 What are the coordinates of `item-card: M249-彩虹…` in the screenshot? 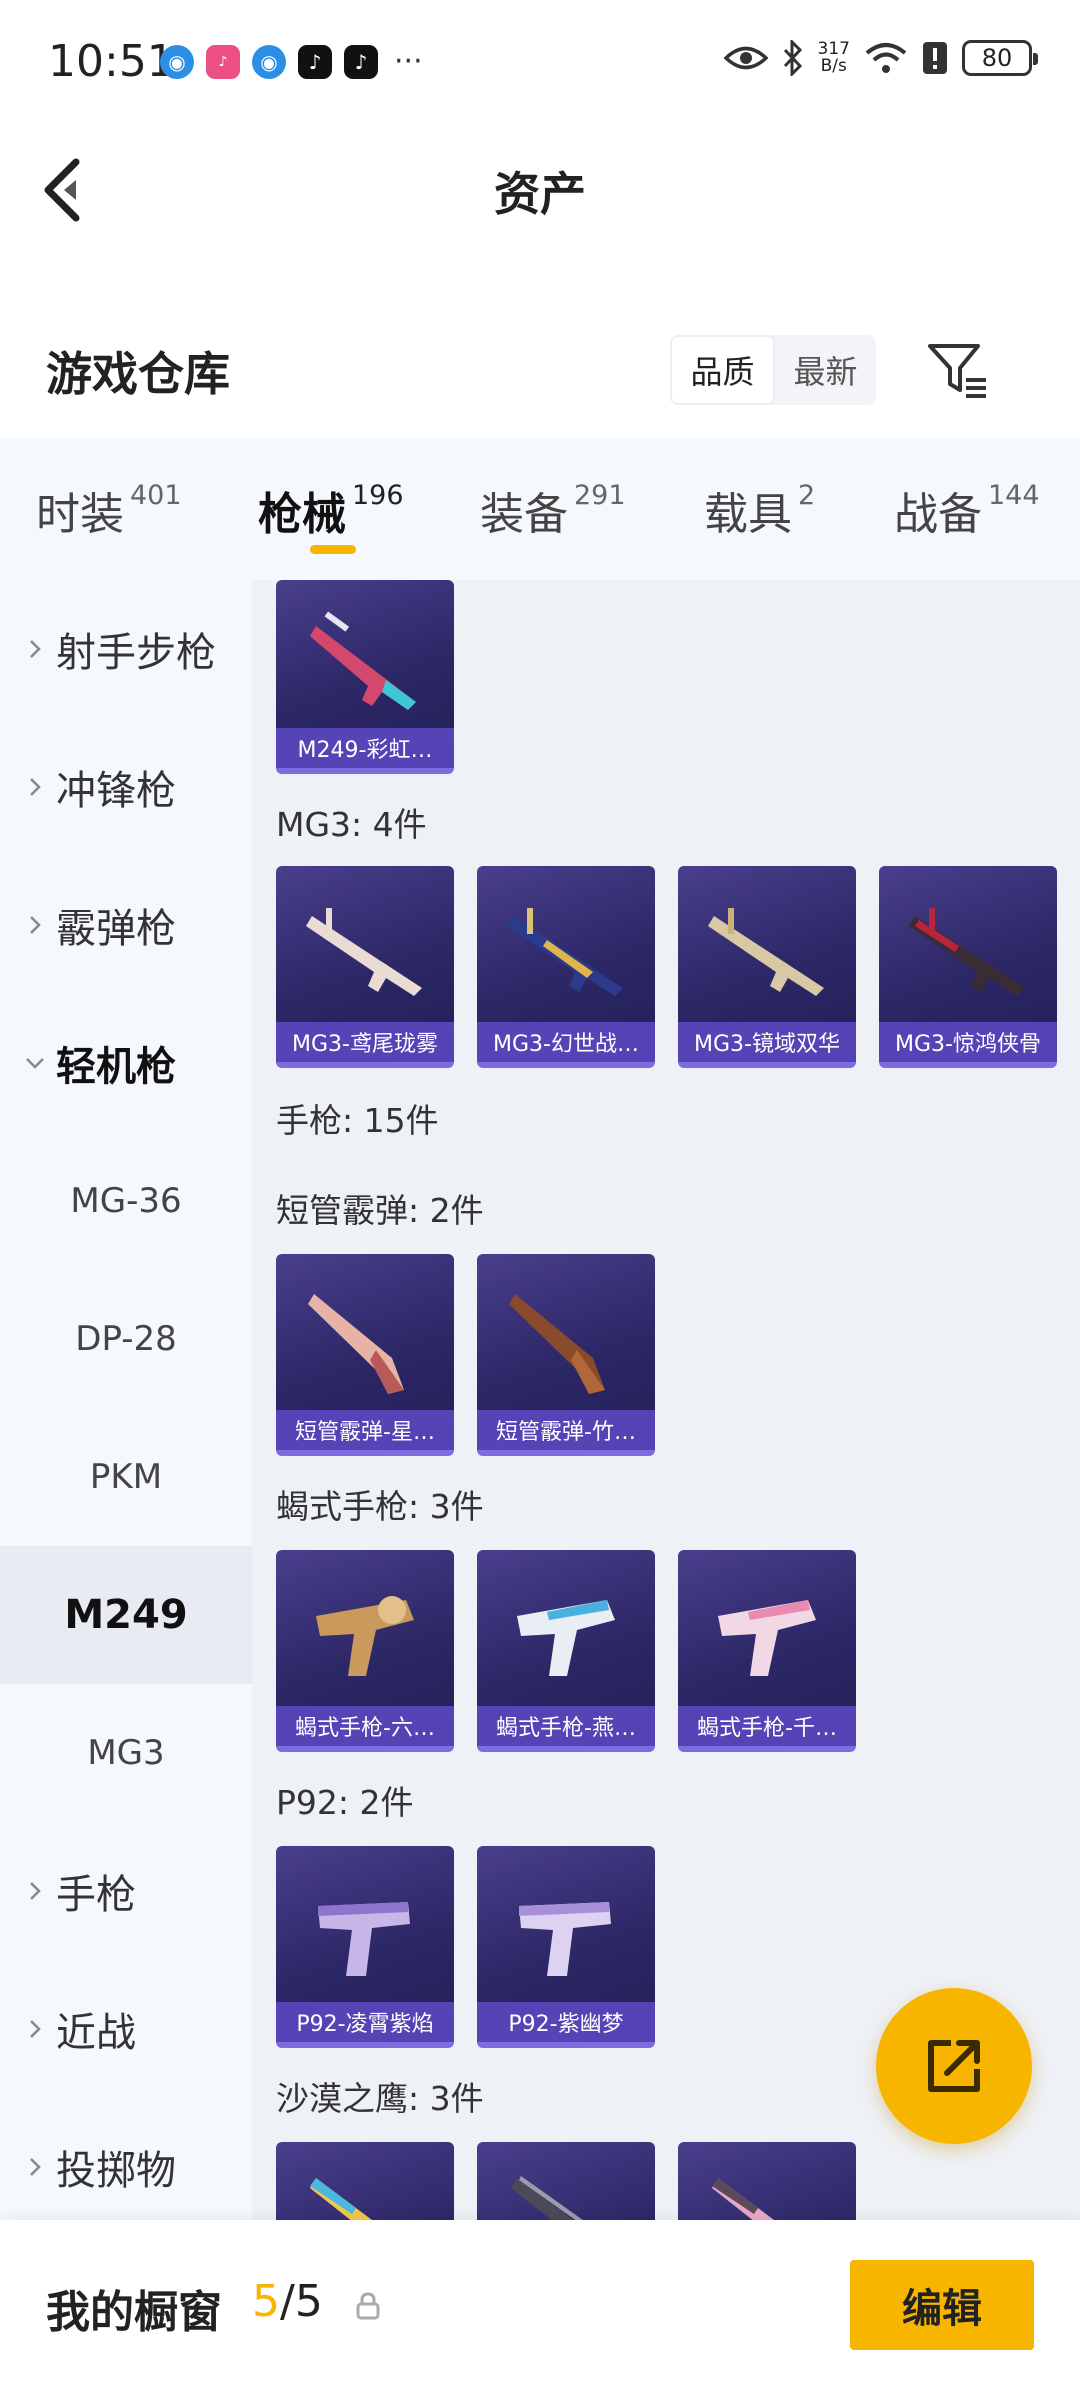 It's located at (365, 677).